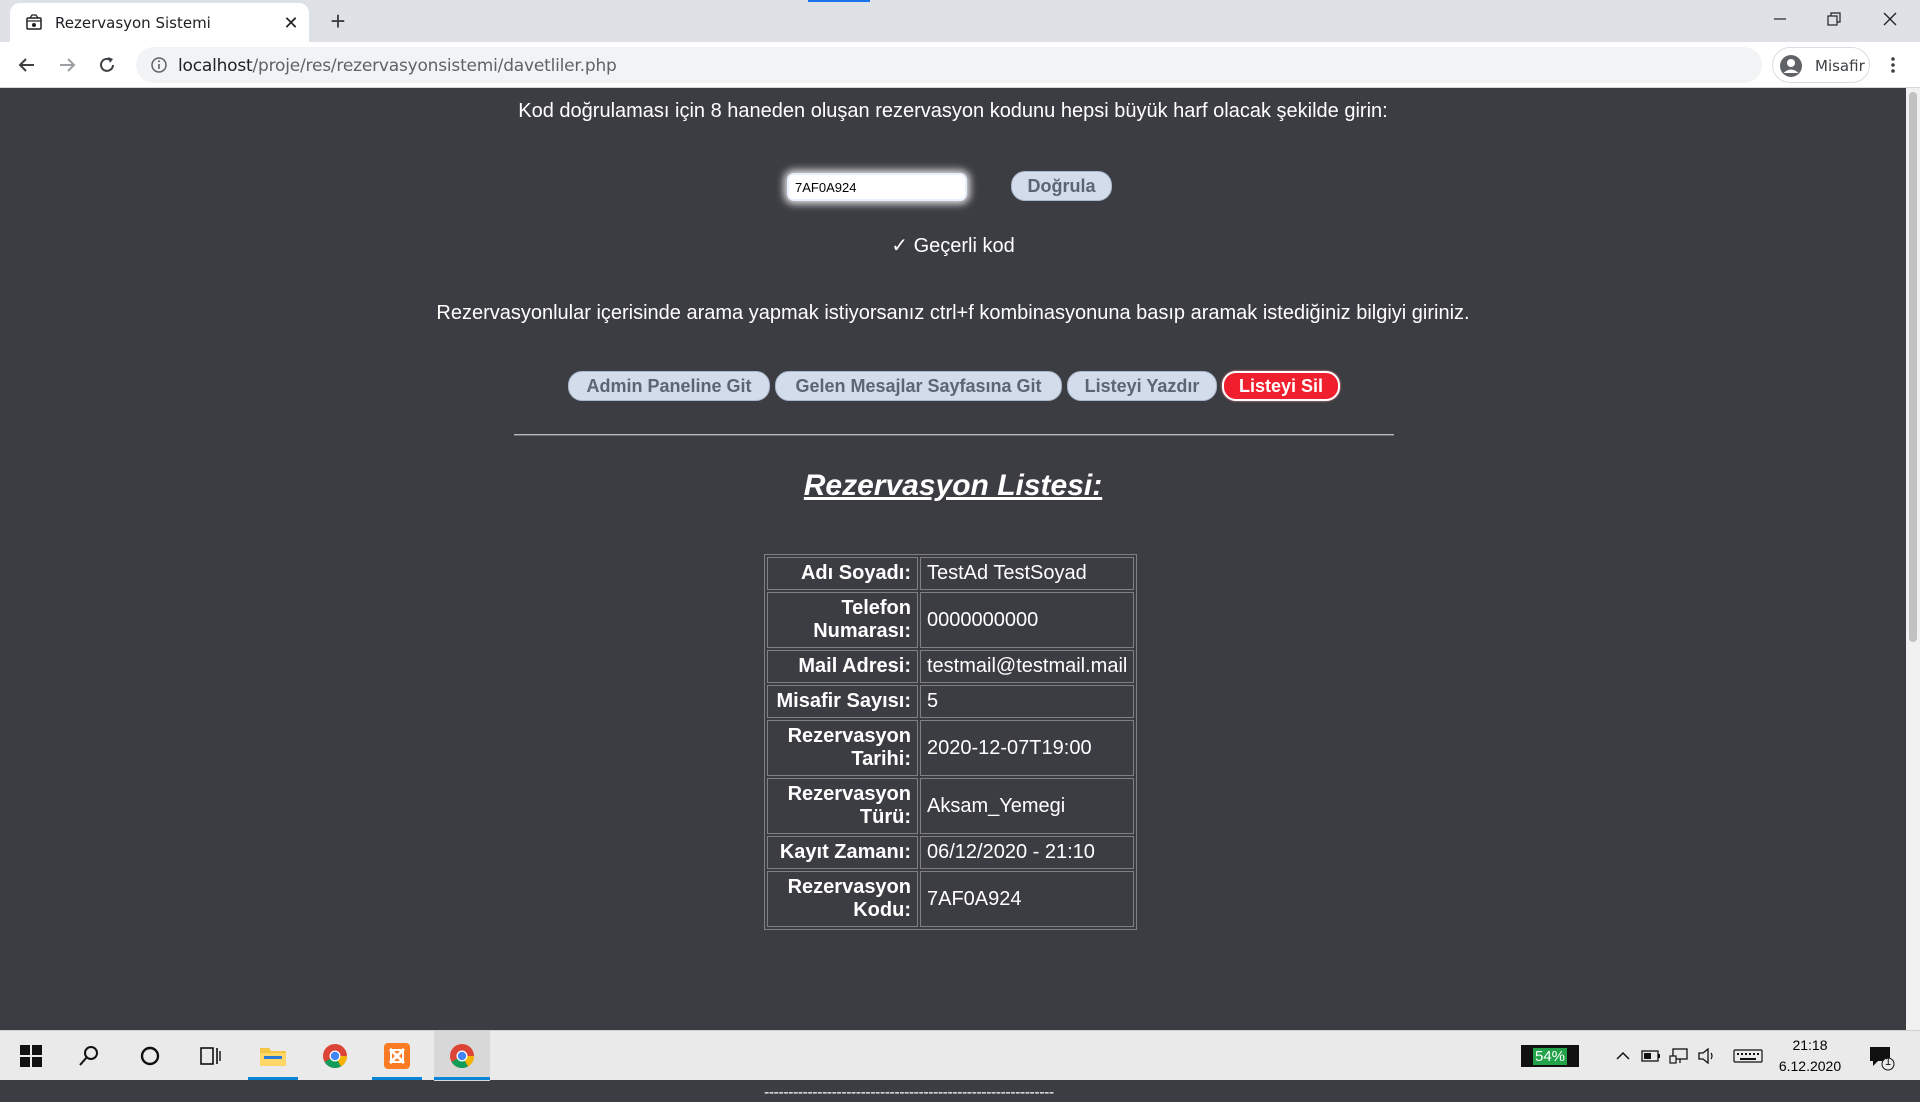  I want to click on restaurant-icon, so click(34, 22).